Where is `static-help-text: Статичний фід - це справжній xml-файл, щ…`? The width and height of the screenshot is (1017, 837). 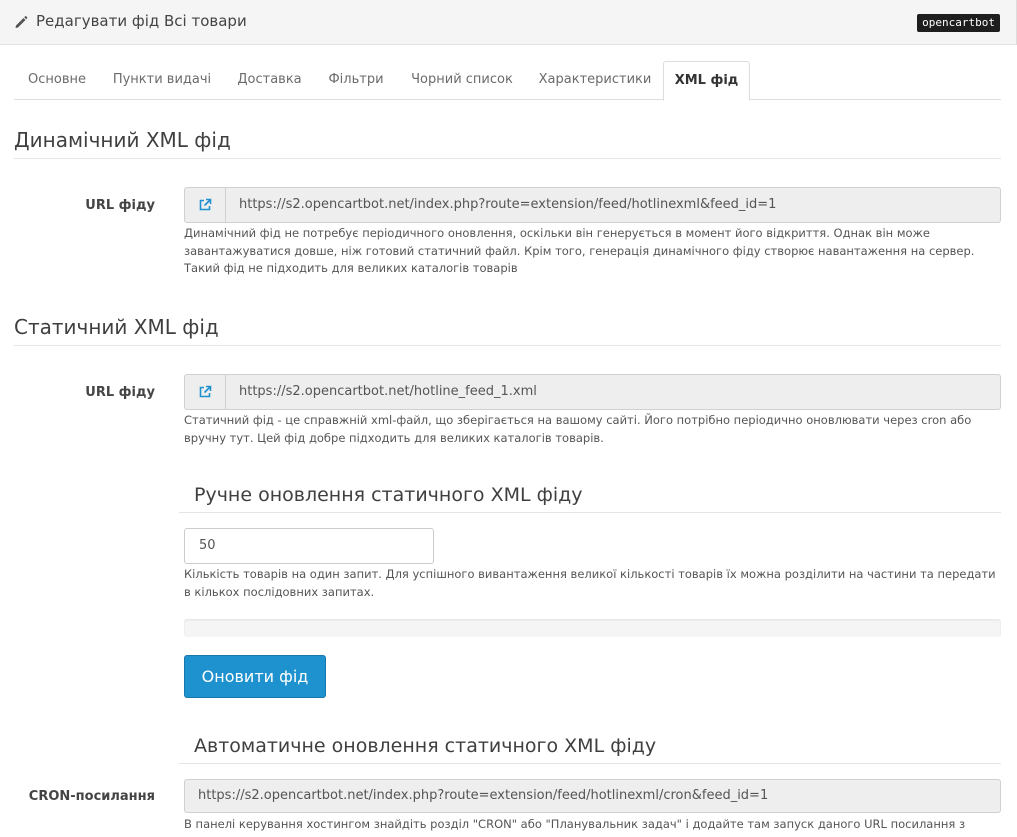
static-help-text: Статичний фід - це справжній xml-файл, щ… is located at coordinates (578, 429).